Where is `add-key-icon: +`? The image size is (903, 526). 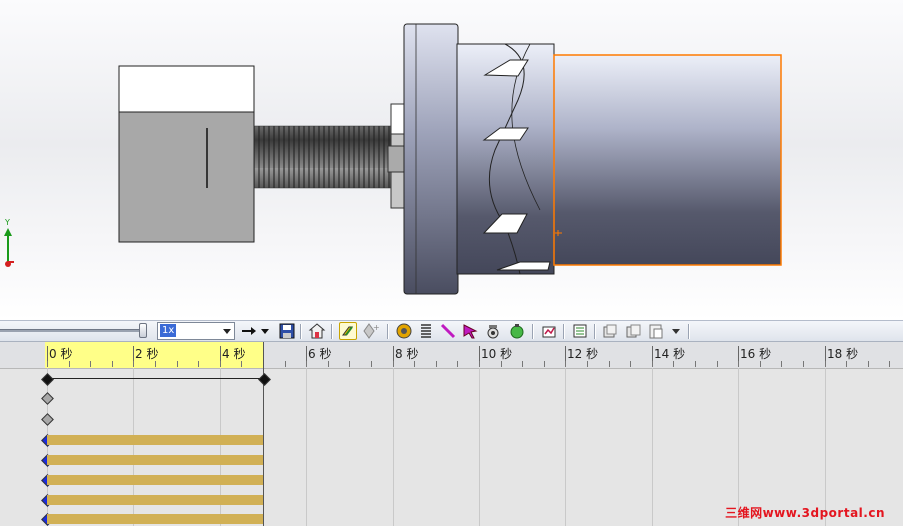
add-key-icon: + is located at coordinates (370, 331).